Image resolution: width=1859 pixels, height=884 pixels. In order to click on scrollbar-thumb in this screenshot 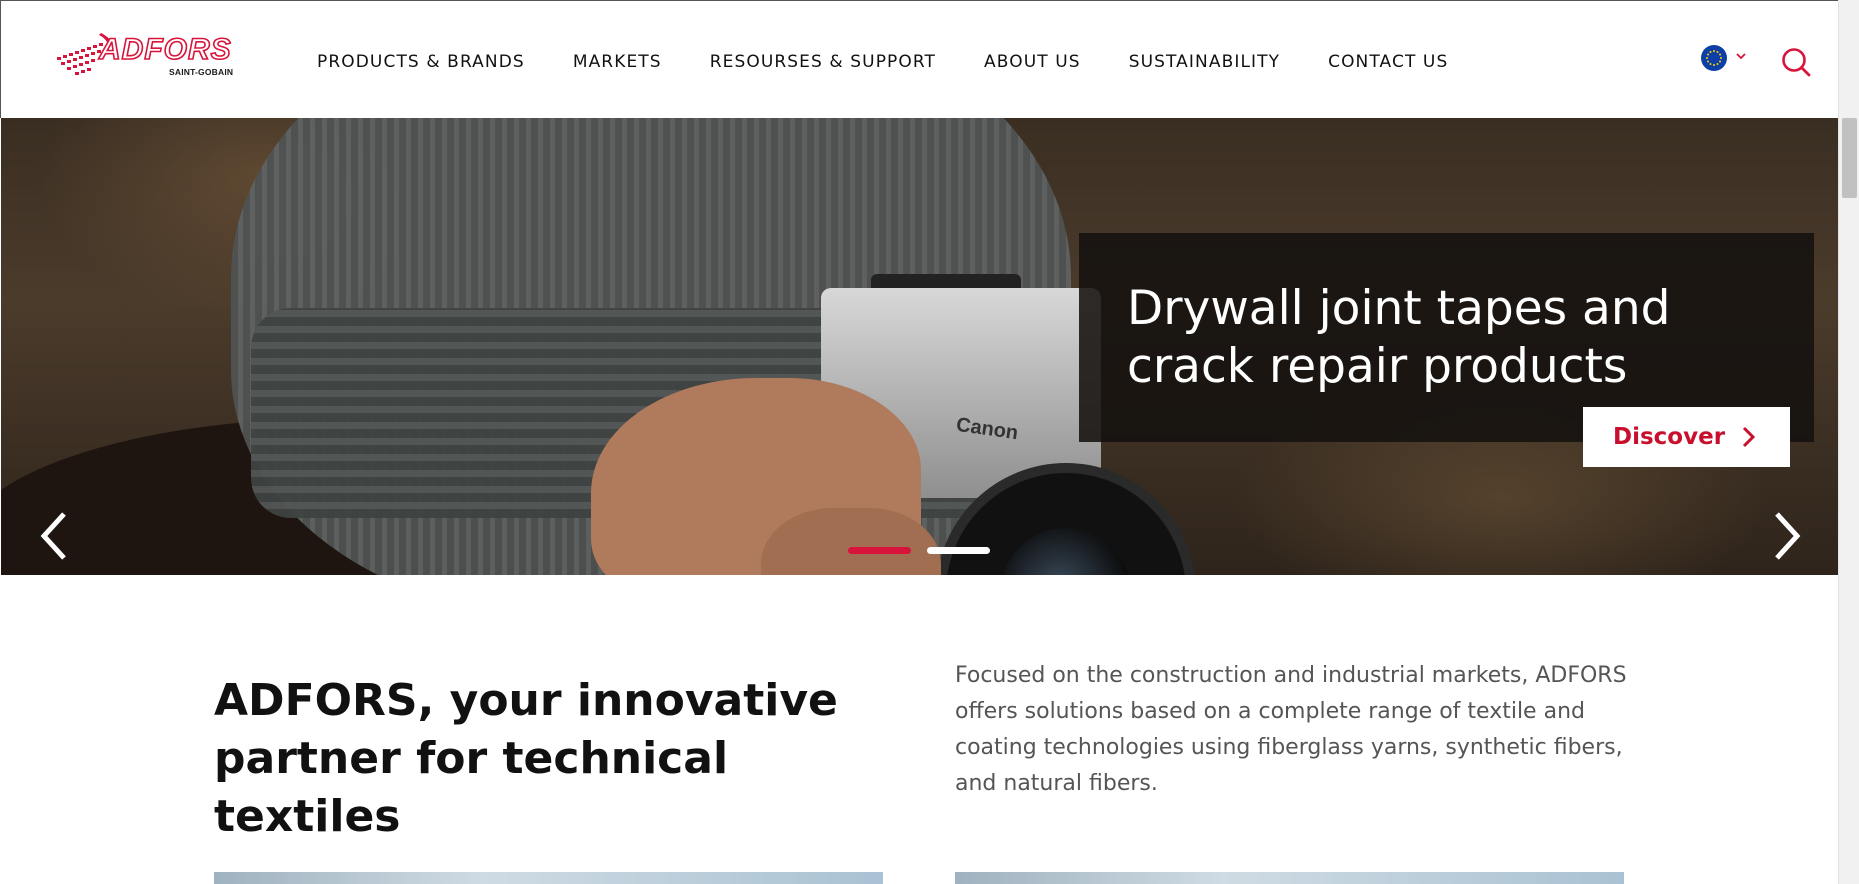, I will do `click(1849, 158)`.